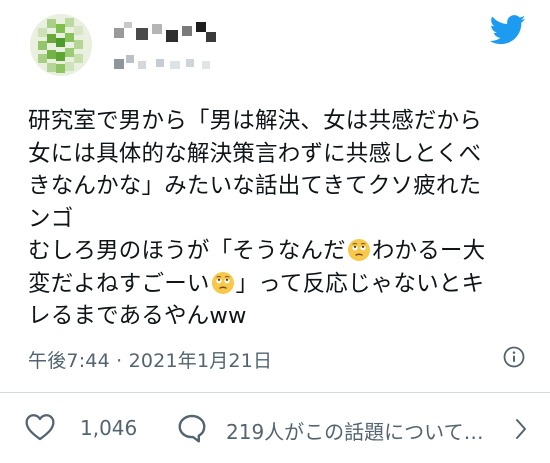 The image size is (550, 463). Describe the element at coordinates (275, 392) in the screenshot. I see `divider` at that location.